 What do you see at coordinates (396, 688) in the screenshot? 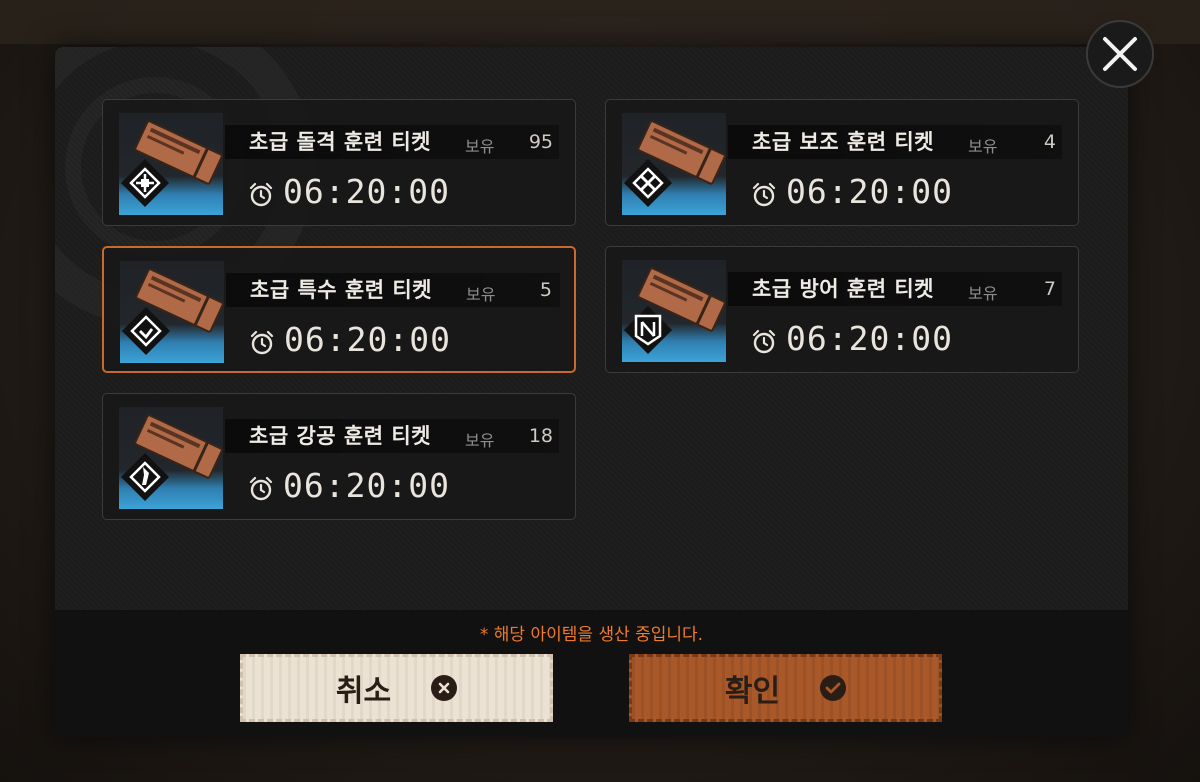
I see `cancel-button: 취소` at bounding box center [396, 688].